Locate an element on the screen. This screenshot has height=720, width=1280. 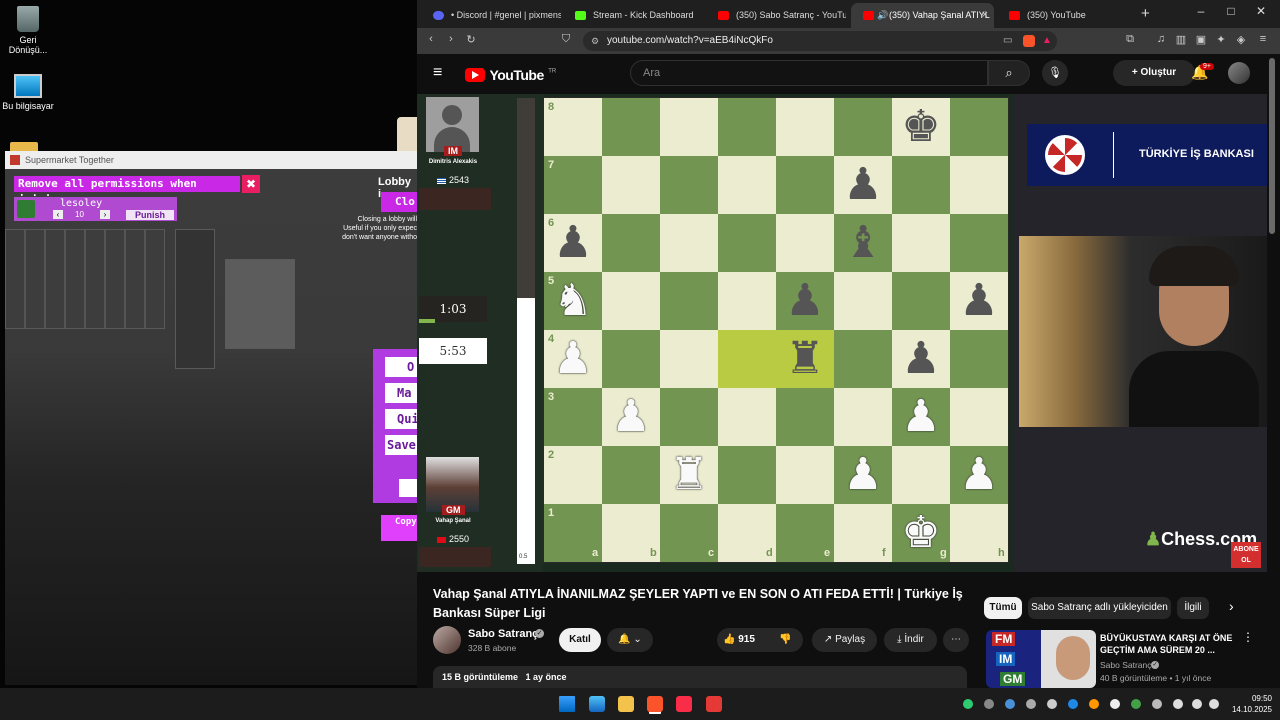
more-actions-button: ⋯ is located at coordinates (956, 640).